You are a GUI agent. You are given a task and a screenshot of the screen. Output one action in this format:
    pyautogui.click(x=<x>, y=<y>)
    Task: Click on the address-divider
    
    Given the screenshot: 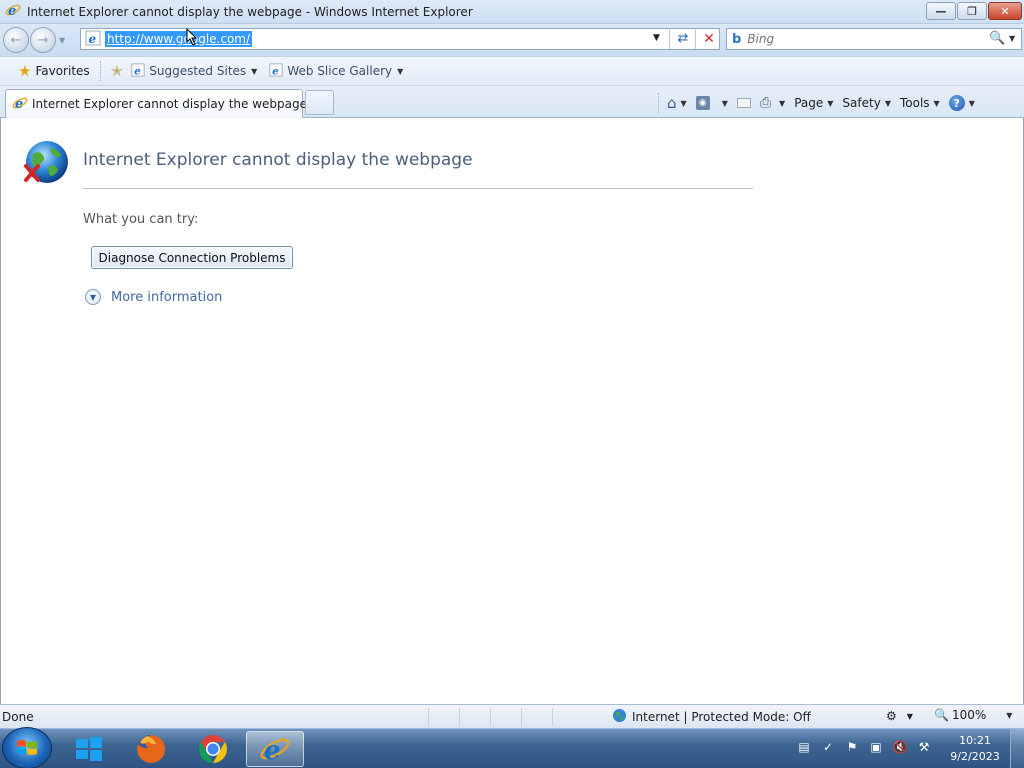 What is the action you would take?
    pyautogui.click(x=669, y=39)
    